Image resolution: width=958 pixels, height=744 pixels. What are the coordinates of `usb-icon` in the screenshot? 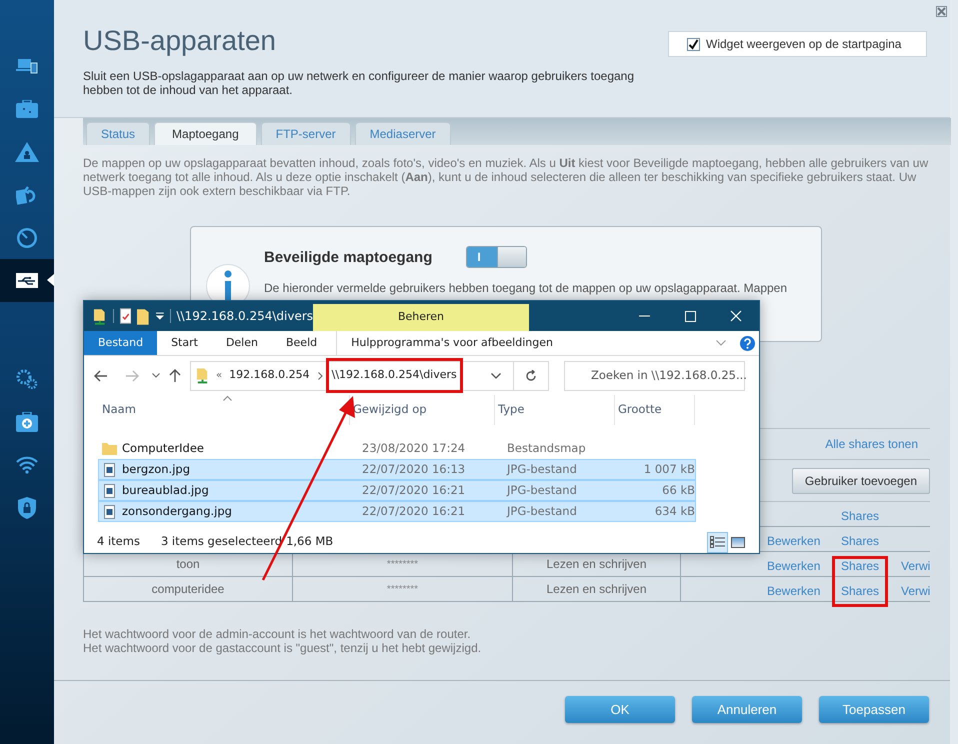 It's located at (27, 280).